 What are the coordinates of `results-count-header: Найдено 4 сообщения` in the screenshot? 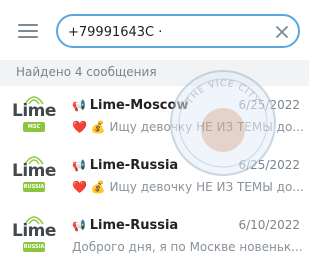 It's located at (154, 73).